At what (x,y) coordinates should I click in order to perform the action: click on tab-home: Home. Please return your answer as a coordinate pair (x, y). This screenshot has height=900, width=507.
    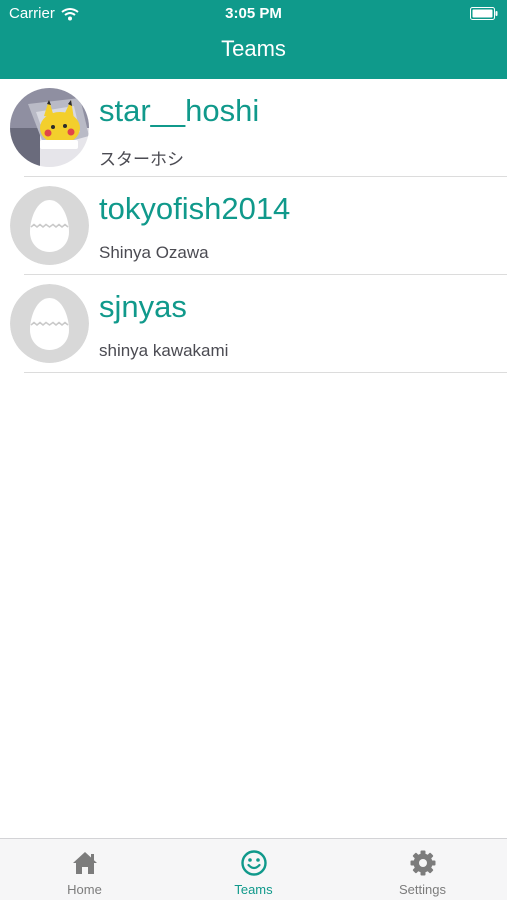
    Looking at the image, I should click on (84, 869).